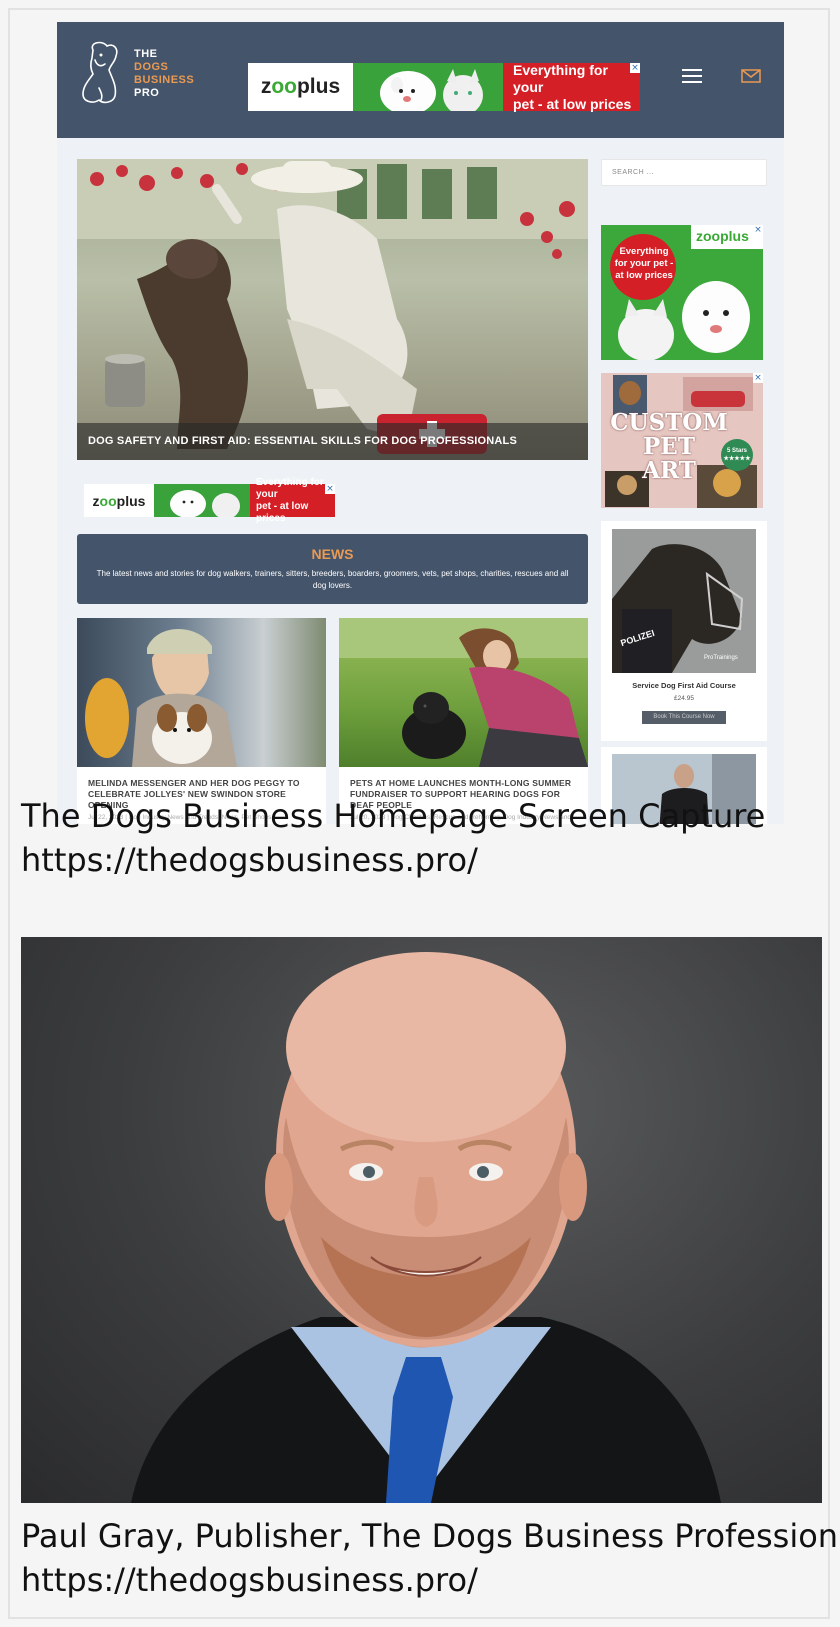 The image size is (840, 1627). Describe the element at coordinates (332, 306) in the screenshot. I see `trainer-with-dog-illustration` at that location.